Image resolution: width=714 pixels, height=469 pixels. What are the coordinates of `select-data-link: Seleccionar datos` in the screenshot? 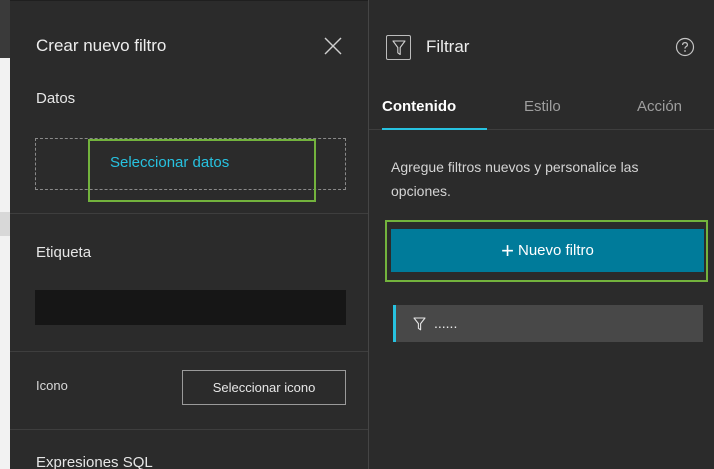 It's located at (169, 162).